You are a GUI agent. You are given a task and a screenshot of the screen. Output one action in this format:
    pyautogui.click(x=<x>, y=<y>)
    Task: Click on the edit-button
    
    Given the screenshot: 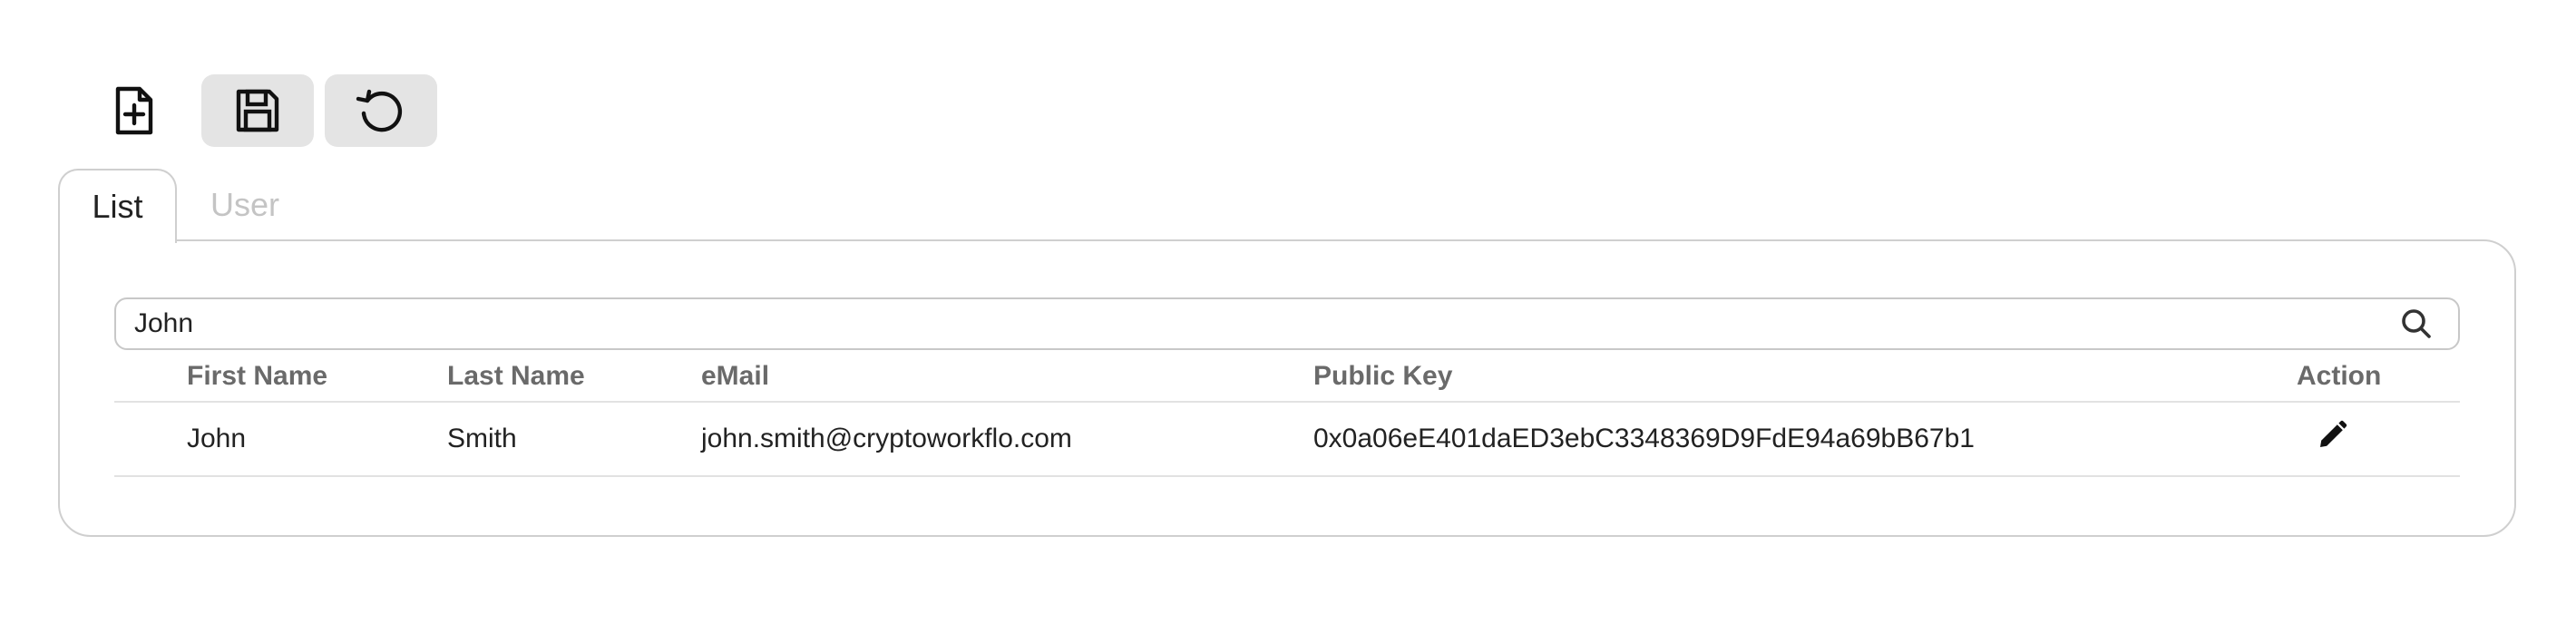 What is the action you would take?
    pyautogui.click(x=2332, y=439)
    